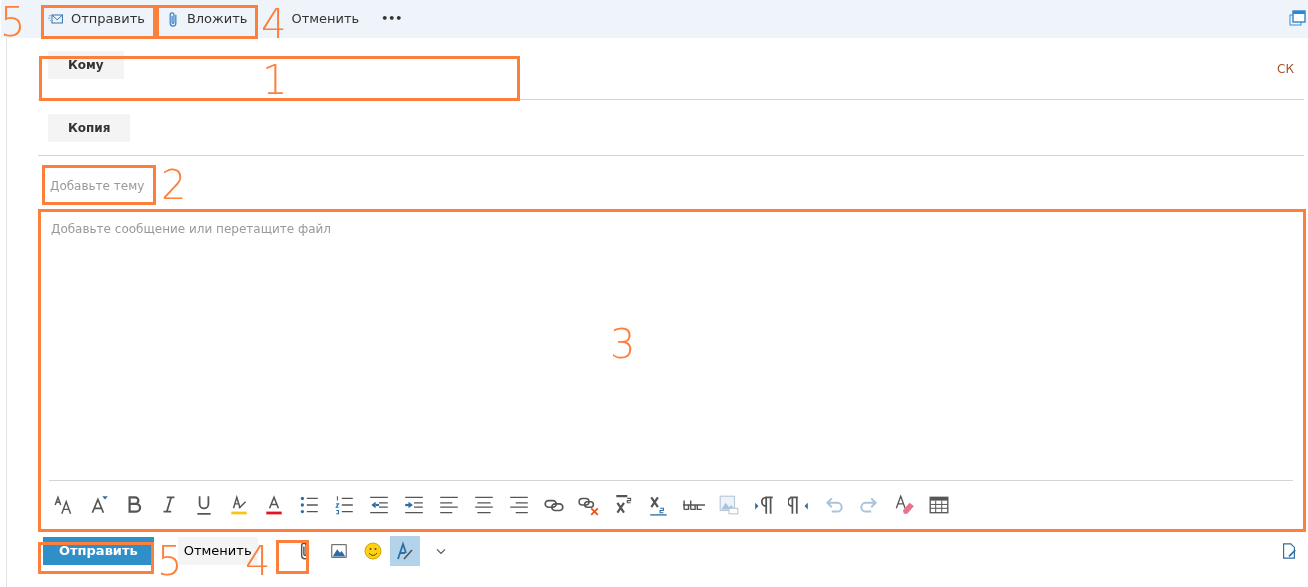 The height and width of the screenshot is (587, 1308). Describe the element at coordinates (292, 557) in the screenshot. I see `annotation-frame` at that location.